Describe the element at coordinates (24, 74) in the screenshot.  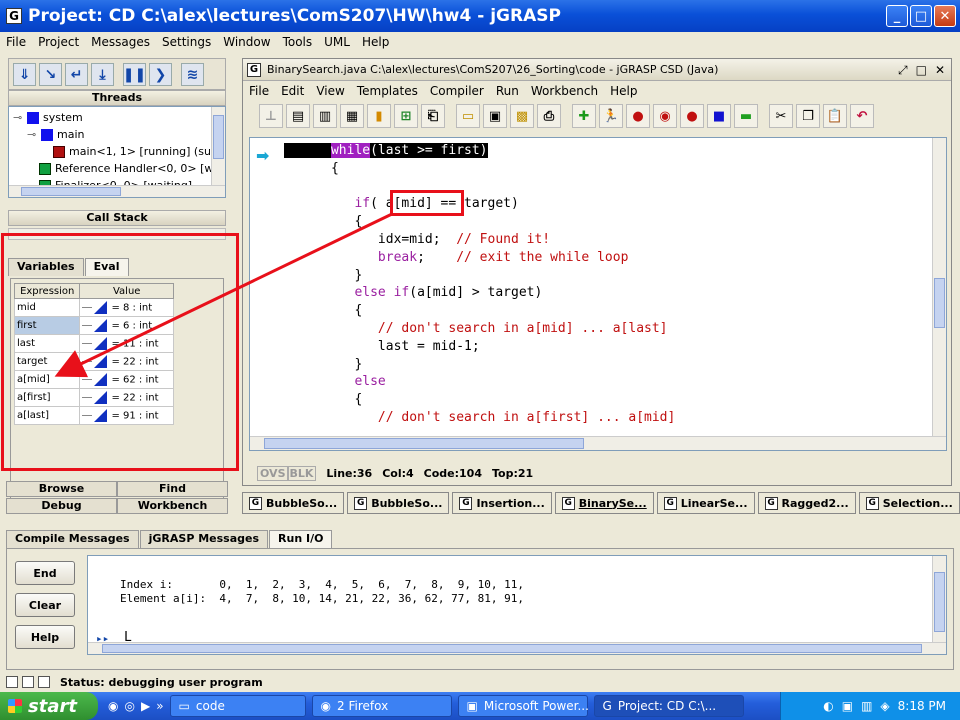
I see `step-over-icon: ⇓` at that location.